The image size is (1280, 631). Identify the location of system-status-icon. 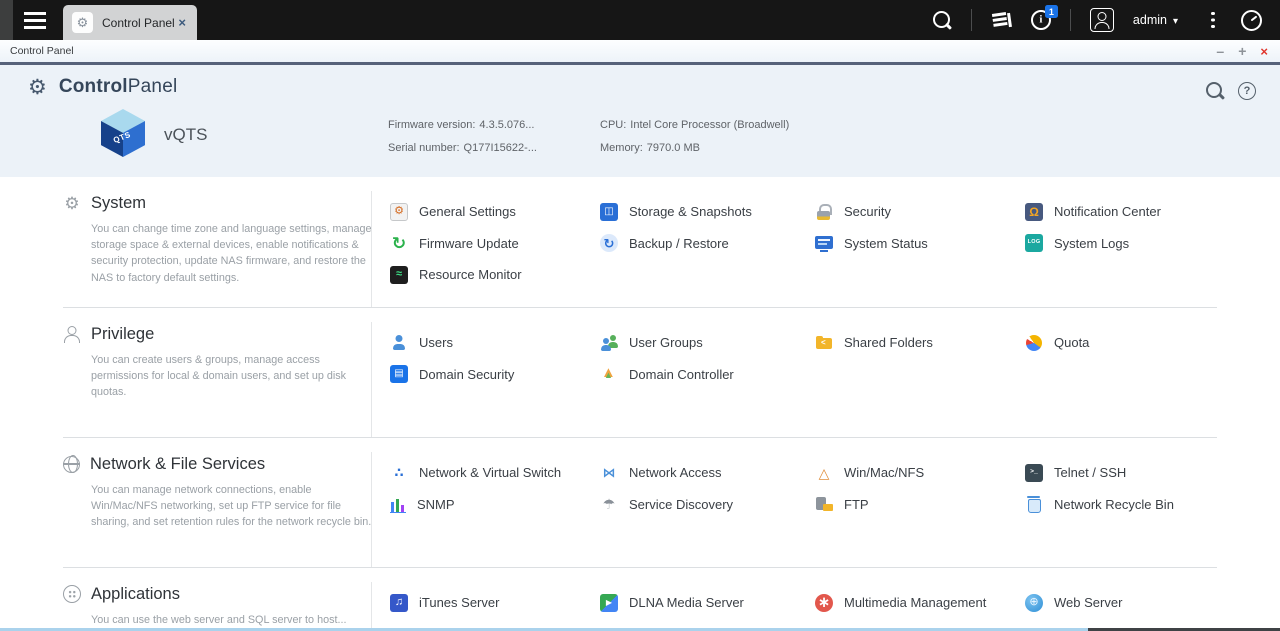
(824, 242).